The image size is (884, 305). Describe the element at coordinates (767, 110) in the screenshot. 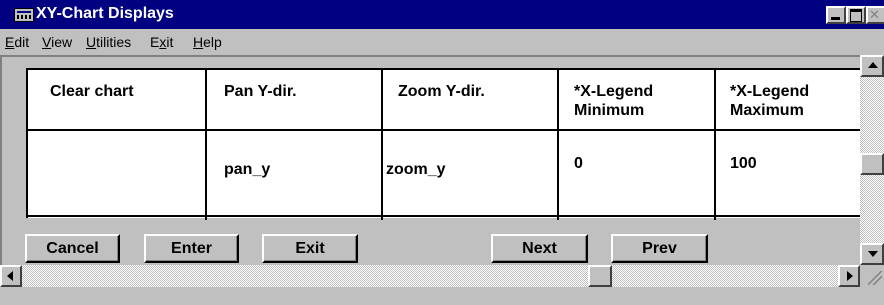

I see `header-x-legend-max-line2: Maximum` at that location.